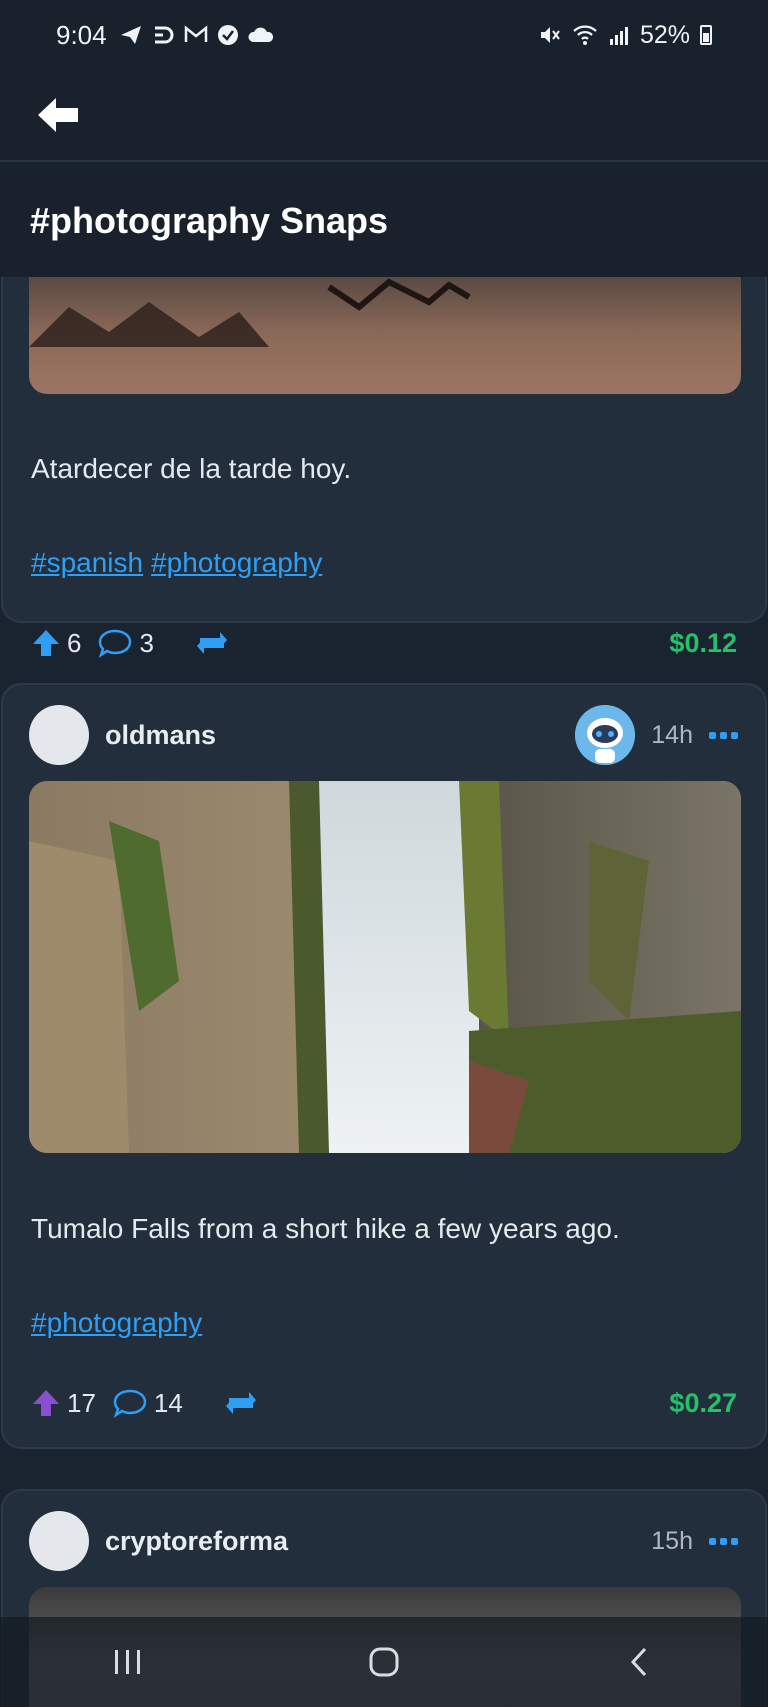  What do you see at coordinates (664, 34) in the screenshot?
I see `battery-percent: 52%` at bounding box center [664, 34].